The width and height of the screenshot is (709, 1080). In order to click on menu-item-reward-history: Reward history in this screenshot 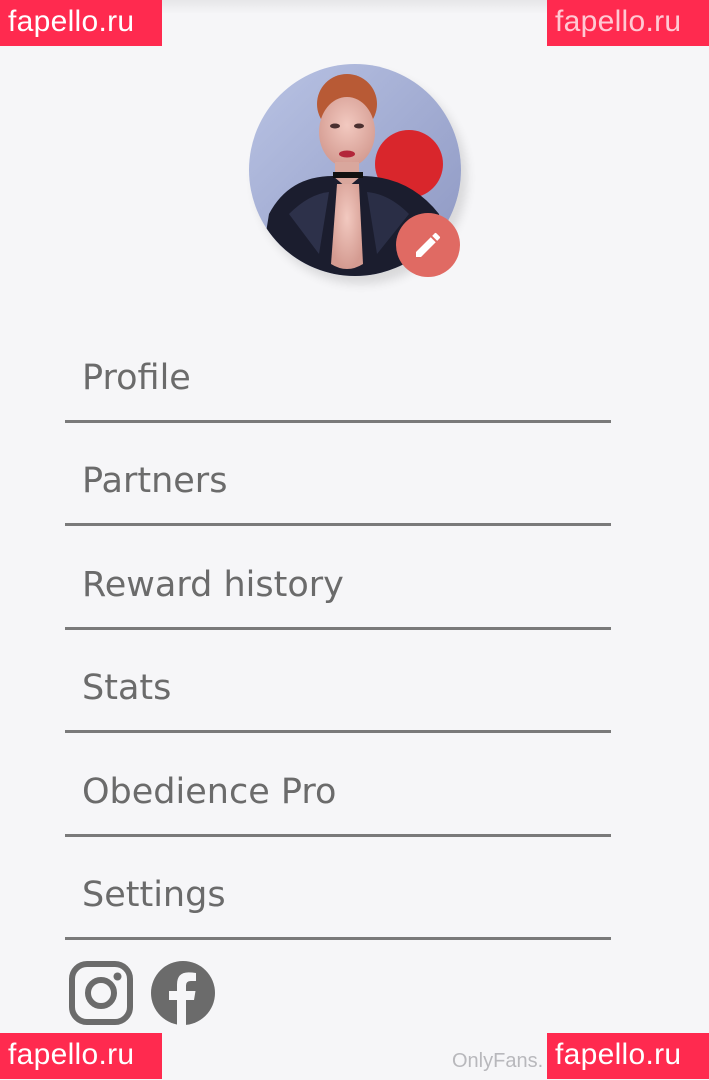, I will do `click(338, 578)`.